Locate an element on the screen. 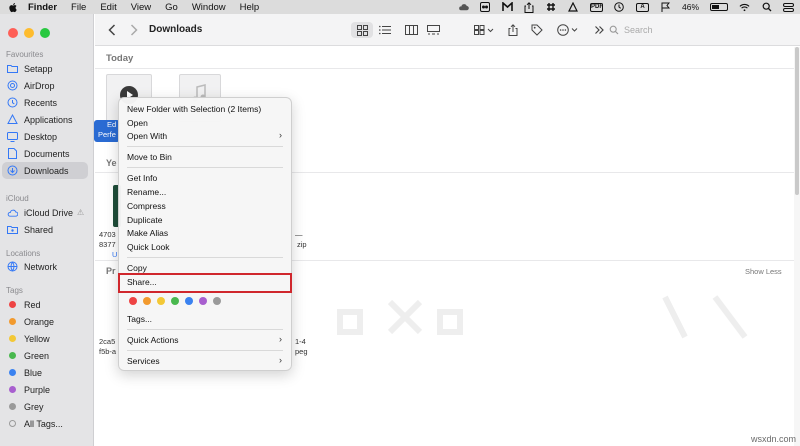 This screenshot has height=446, width=800. menu-item-open: Open is located at coordinates (137, 123).